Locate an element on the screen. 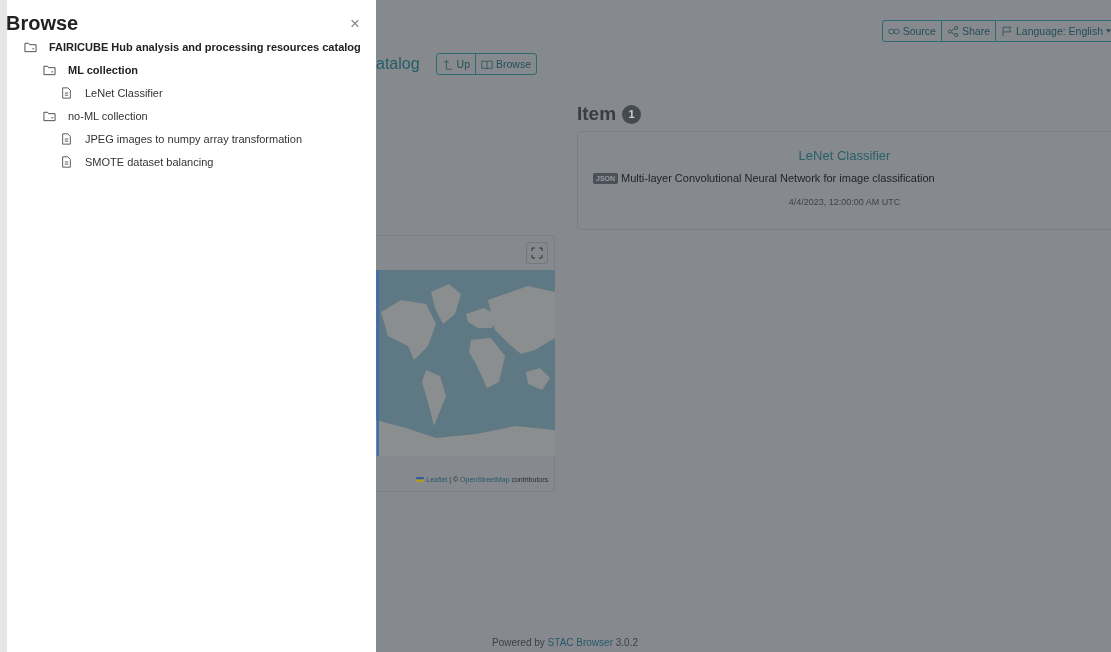 The width and height of the screenshot is (1111, 652). toolbar-button: Share is located at coordinates (967, 31).